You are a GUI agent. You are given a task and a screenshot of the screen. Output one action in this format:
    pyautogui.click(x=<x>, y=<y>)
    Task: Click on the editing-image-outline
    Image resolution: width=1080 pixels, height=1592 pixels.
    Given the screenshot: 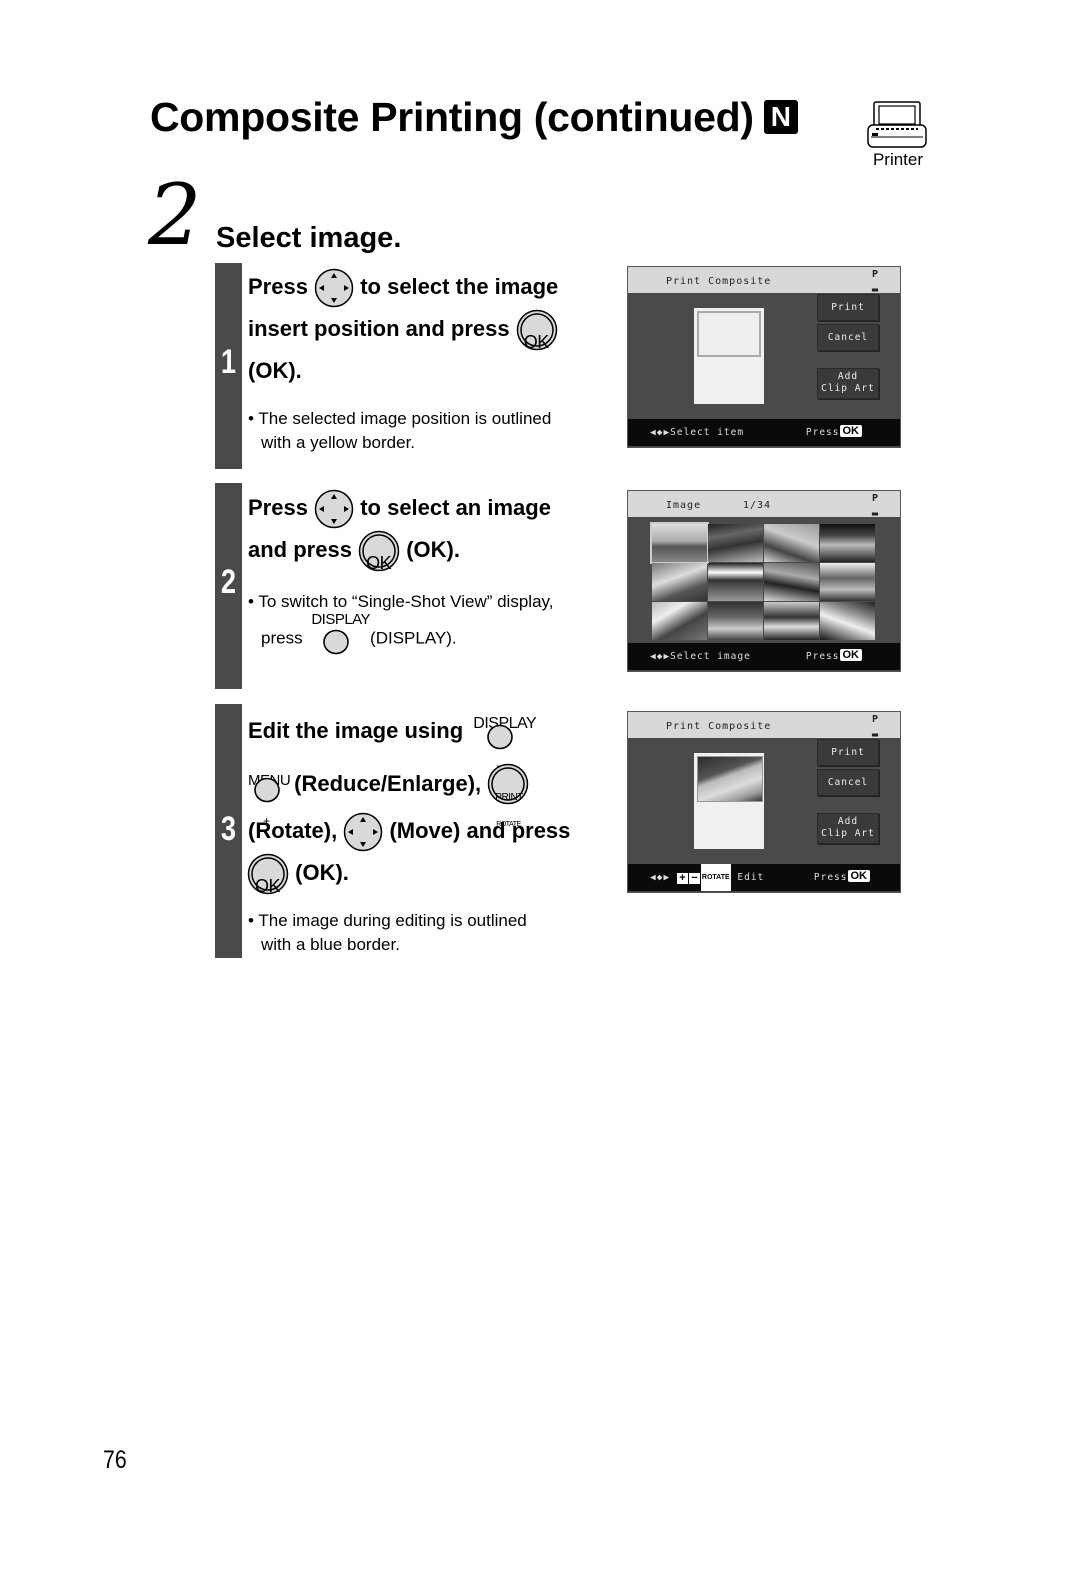 What is the action you would take?
    pyautogui.click(x=730, y=779)
    